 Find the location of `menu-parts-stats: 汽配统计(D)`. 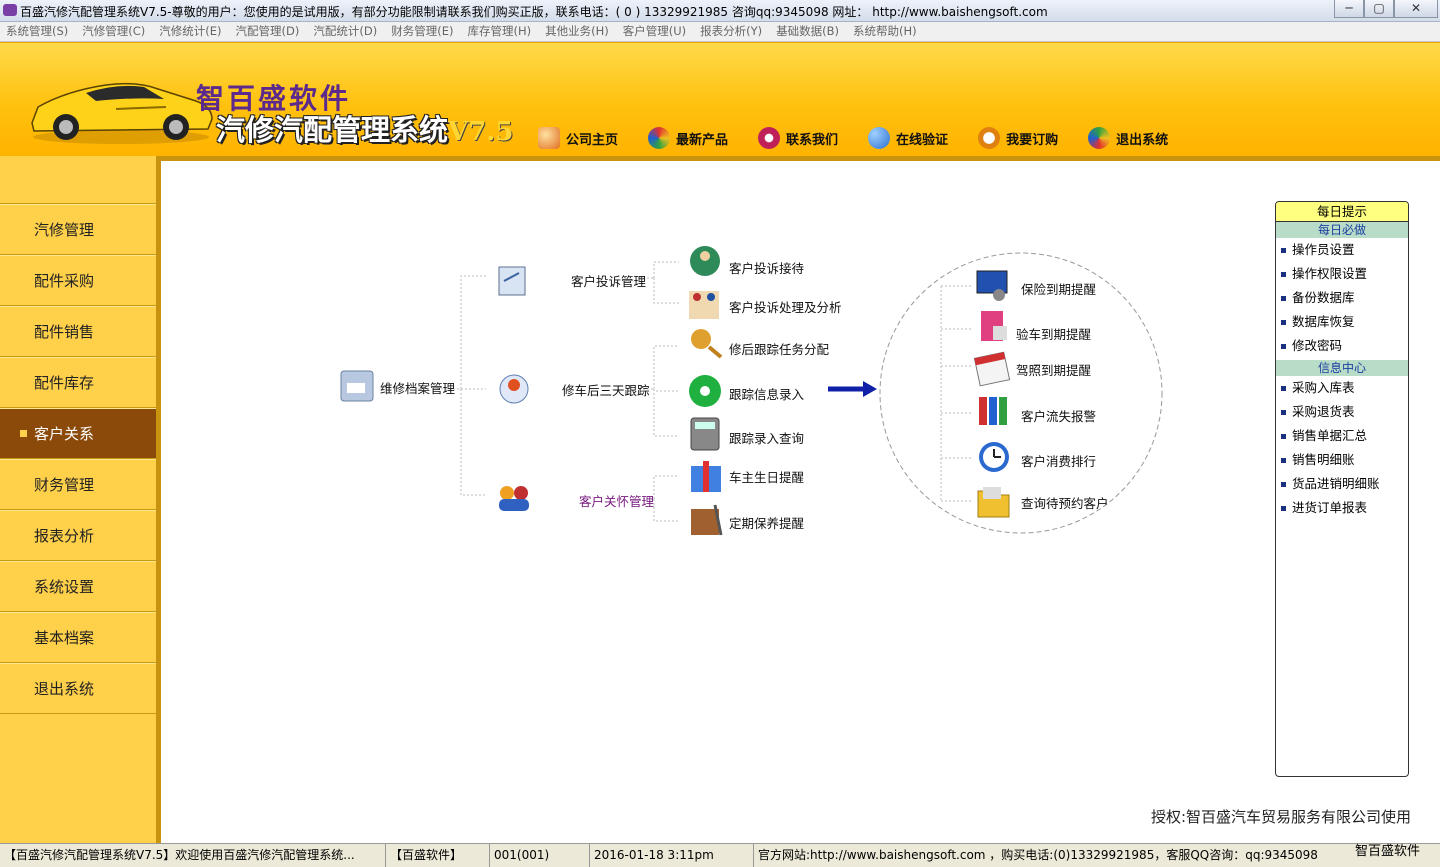

menu-parts-stats: 汽配统计(D) is located at coordinates (345, 31).